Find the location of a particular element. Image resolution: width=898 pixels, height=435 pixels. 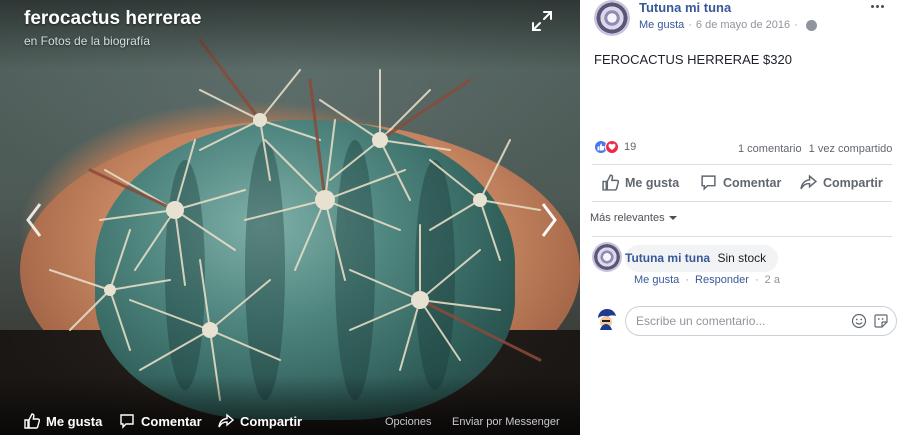

comment-button-label: Comentar is located at coordinates (752, 182).